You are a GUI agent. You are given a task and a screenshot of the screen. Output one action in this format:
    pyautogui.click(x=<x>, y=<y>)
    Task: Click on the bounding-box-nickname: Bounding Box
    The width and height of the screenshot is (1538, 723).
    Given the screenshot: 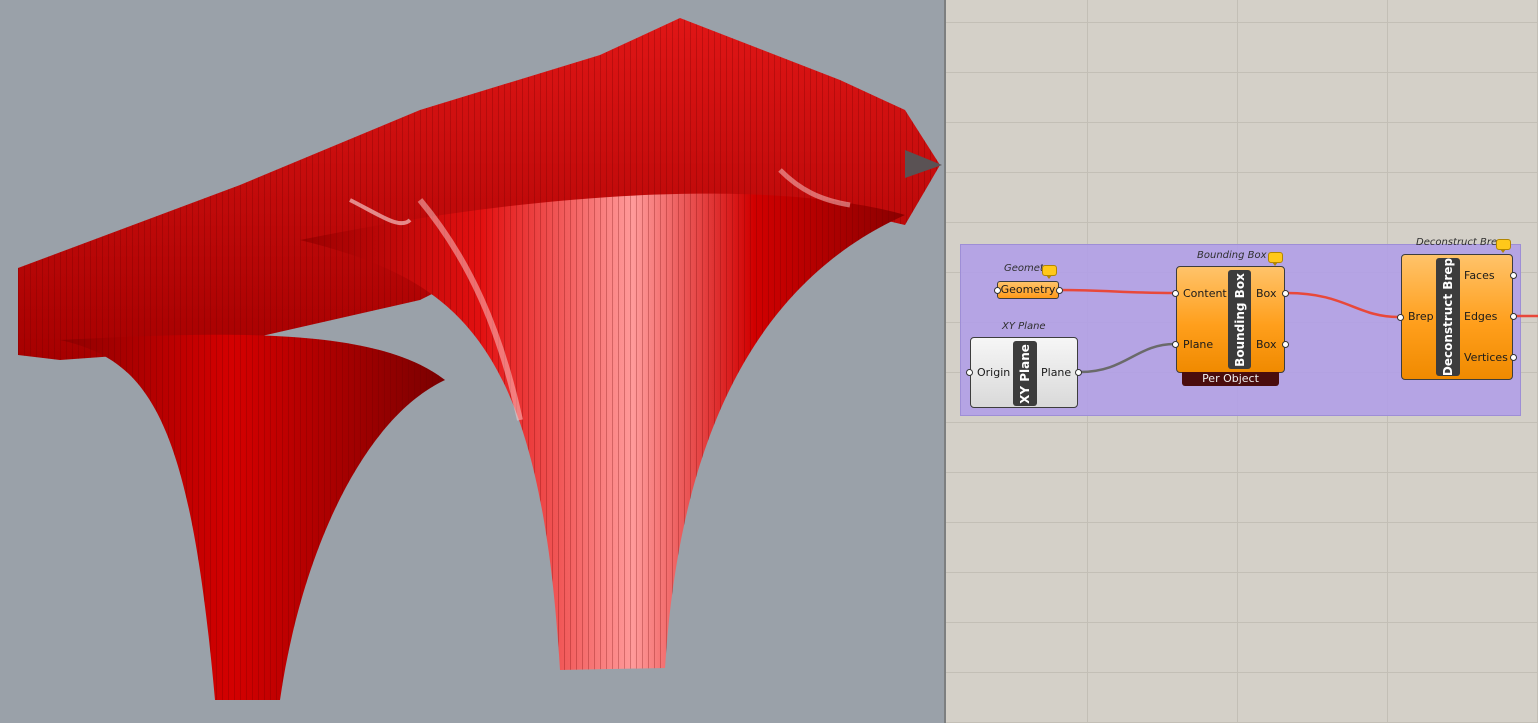 What is the action you would take?
    pyautogui.click(x=1239, y=319)
    